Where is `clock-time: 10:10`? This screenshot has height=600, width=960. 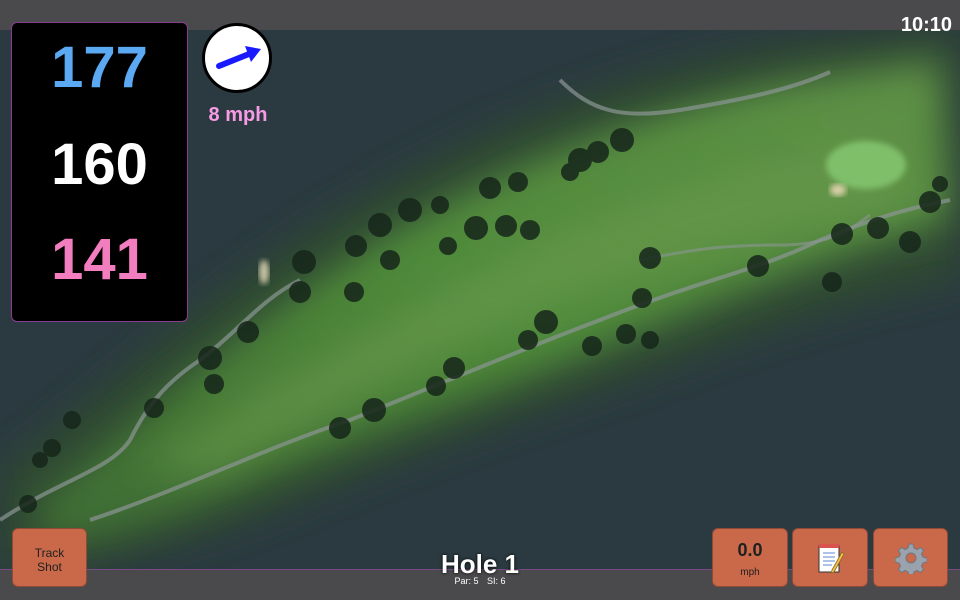 clock-time: 10:10 is located at coordinates (926, 25).